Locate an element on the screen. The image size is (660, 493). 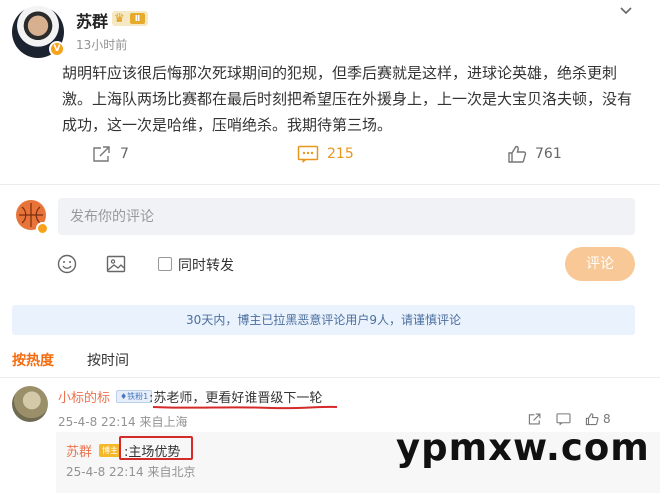
comment-like-button: 8 is located at coordinates (598, 419).